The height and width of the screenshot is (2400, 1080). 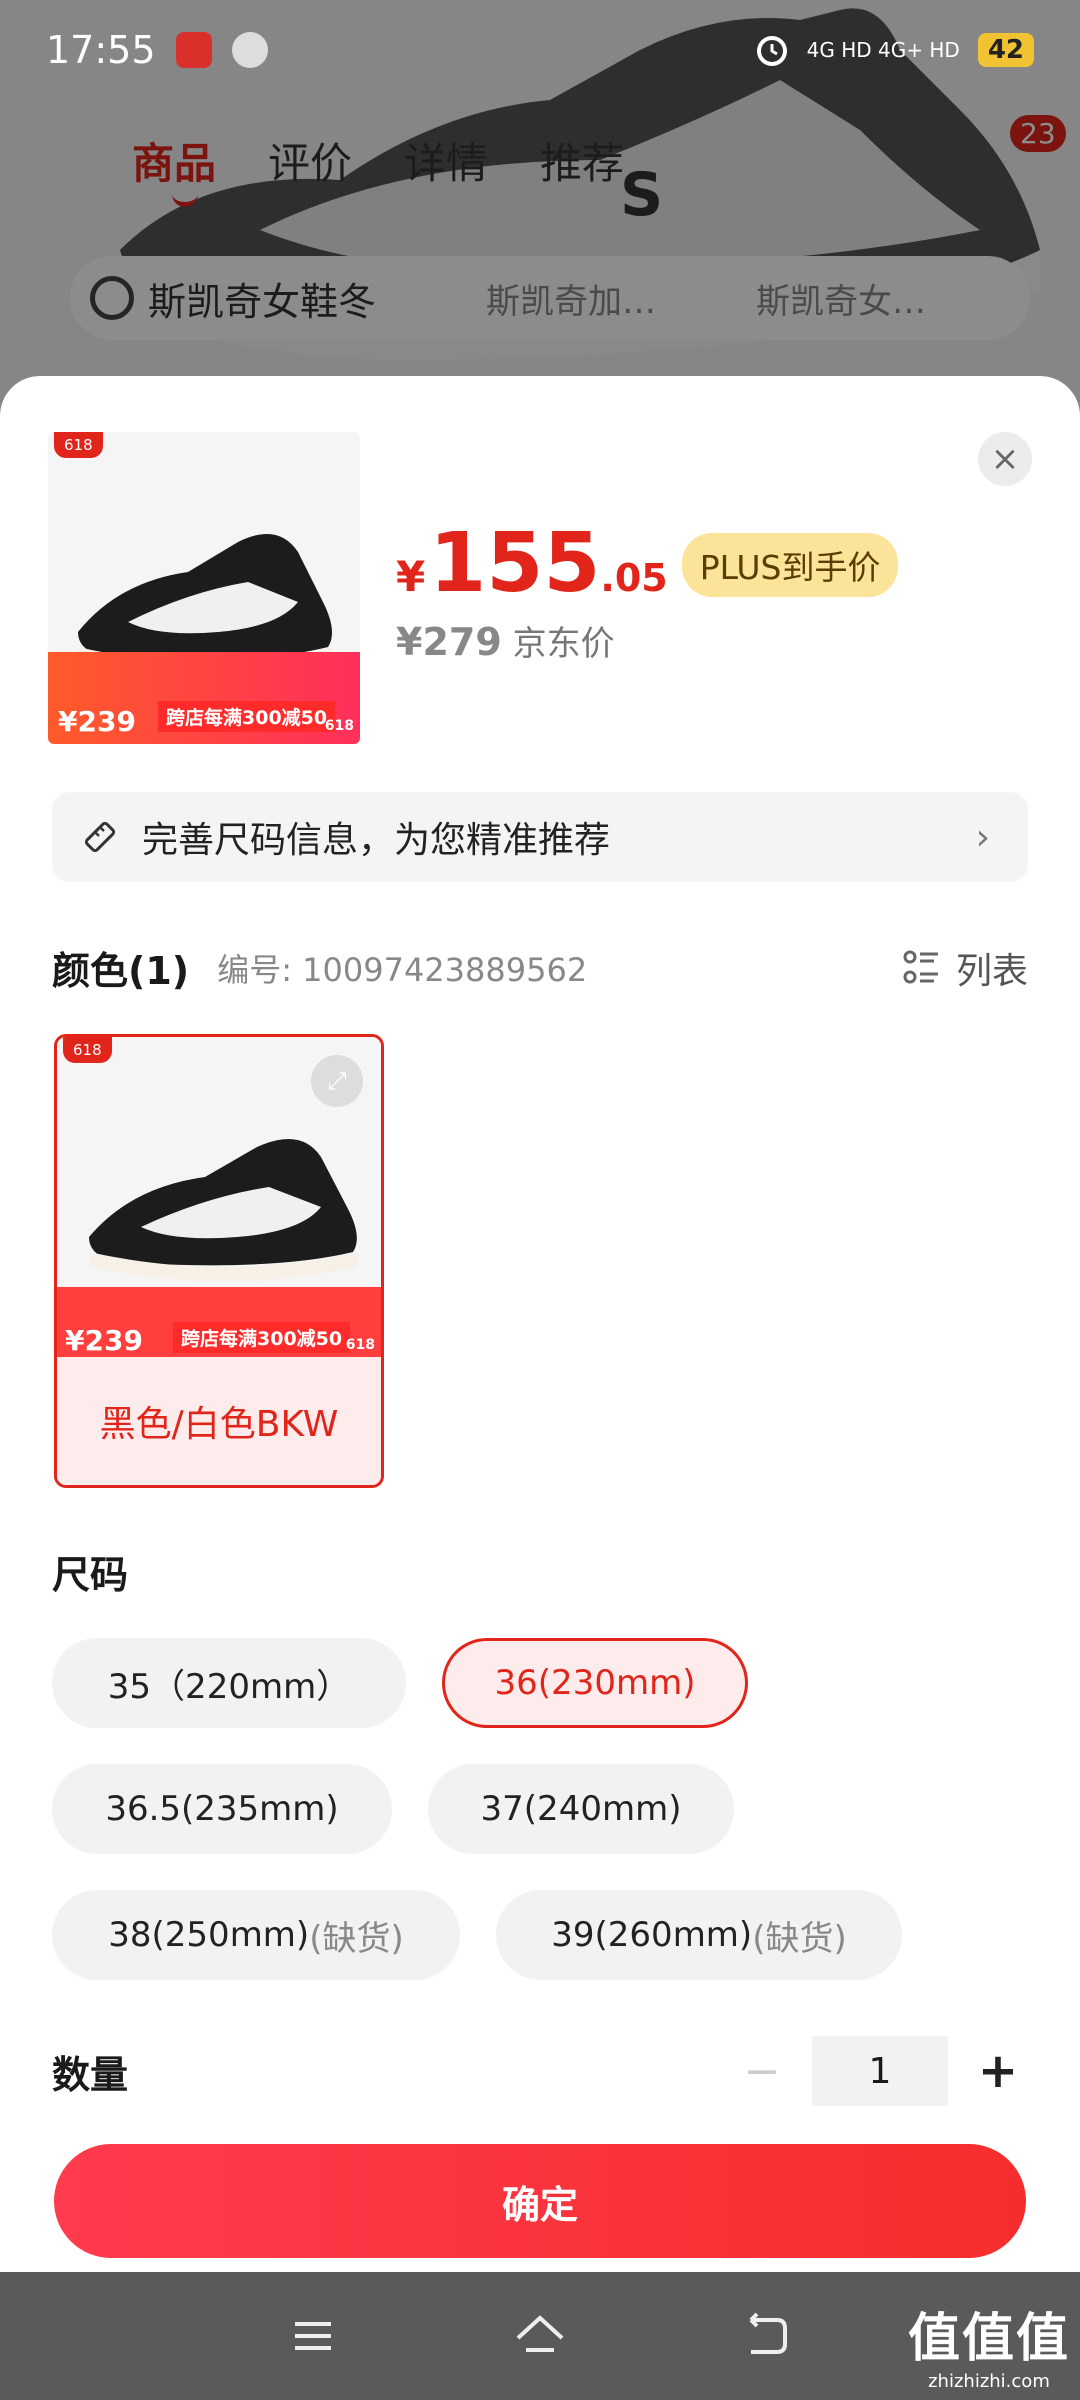 I want to click on size-option-label: 38(250mm), so click(x=209, y=1935).